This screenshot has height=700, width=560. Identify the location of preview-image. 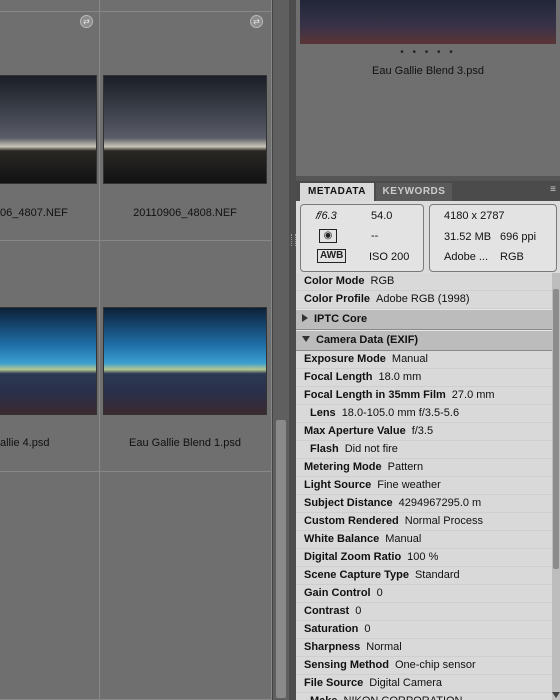
(428, 22).